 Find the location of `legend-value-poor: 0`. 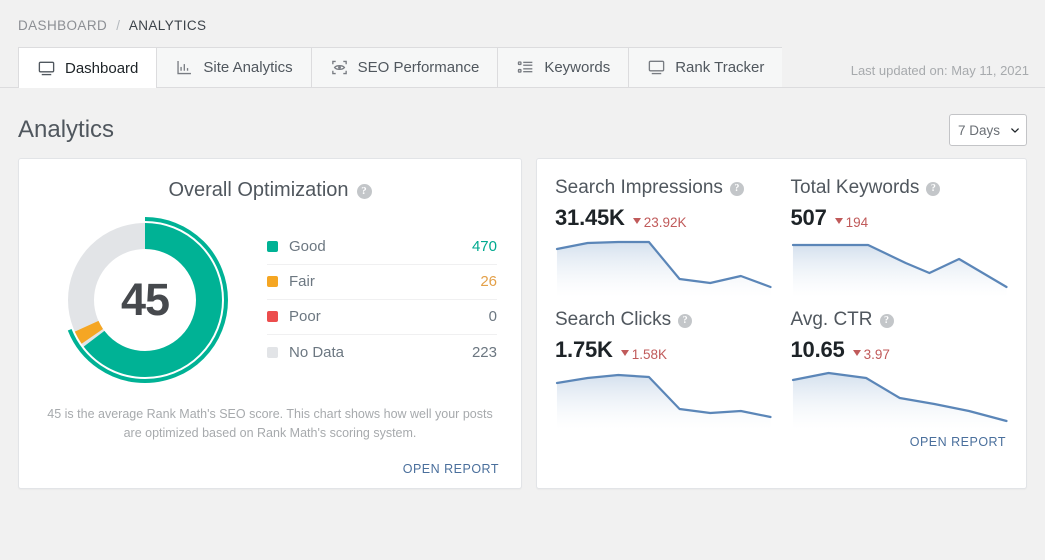

legend-value-poor: 0 is located at coordinates (492, 316).